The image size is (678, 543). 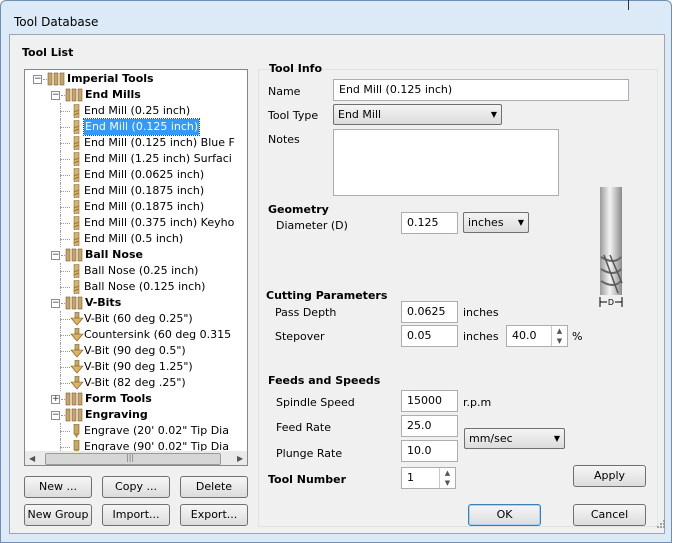 I want to click on ok-button: OK, so click(x=504, y=515).